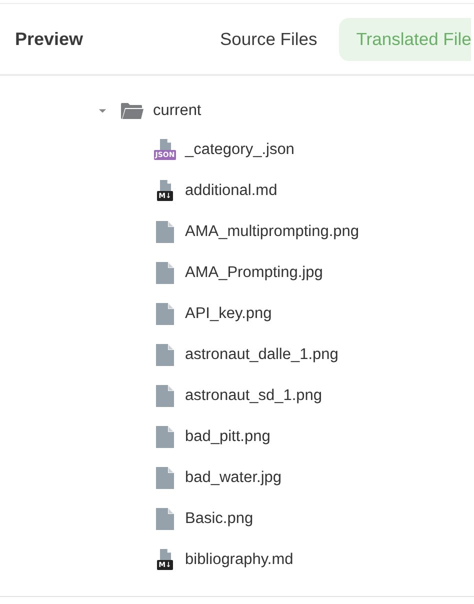 The image size is (474, 604). I want to click on file-name: astronaut_sd_1.png, so click(253, 395).